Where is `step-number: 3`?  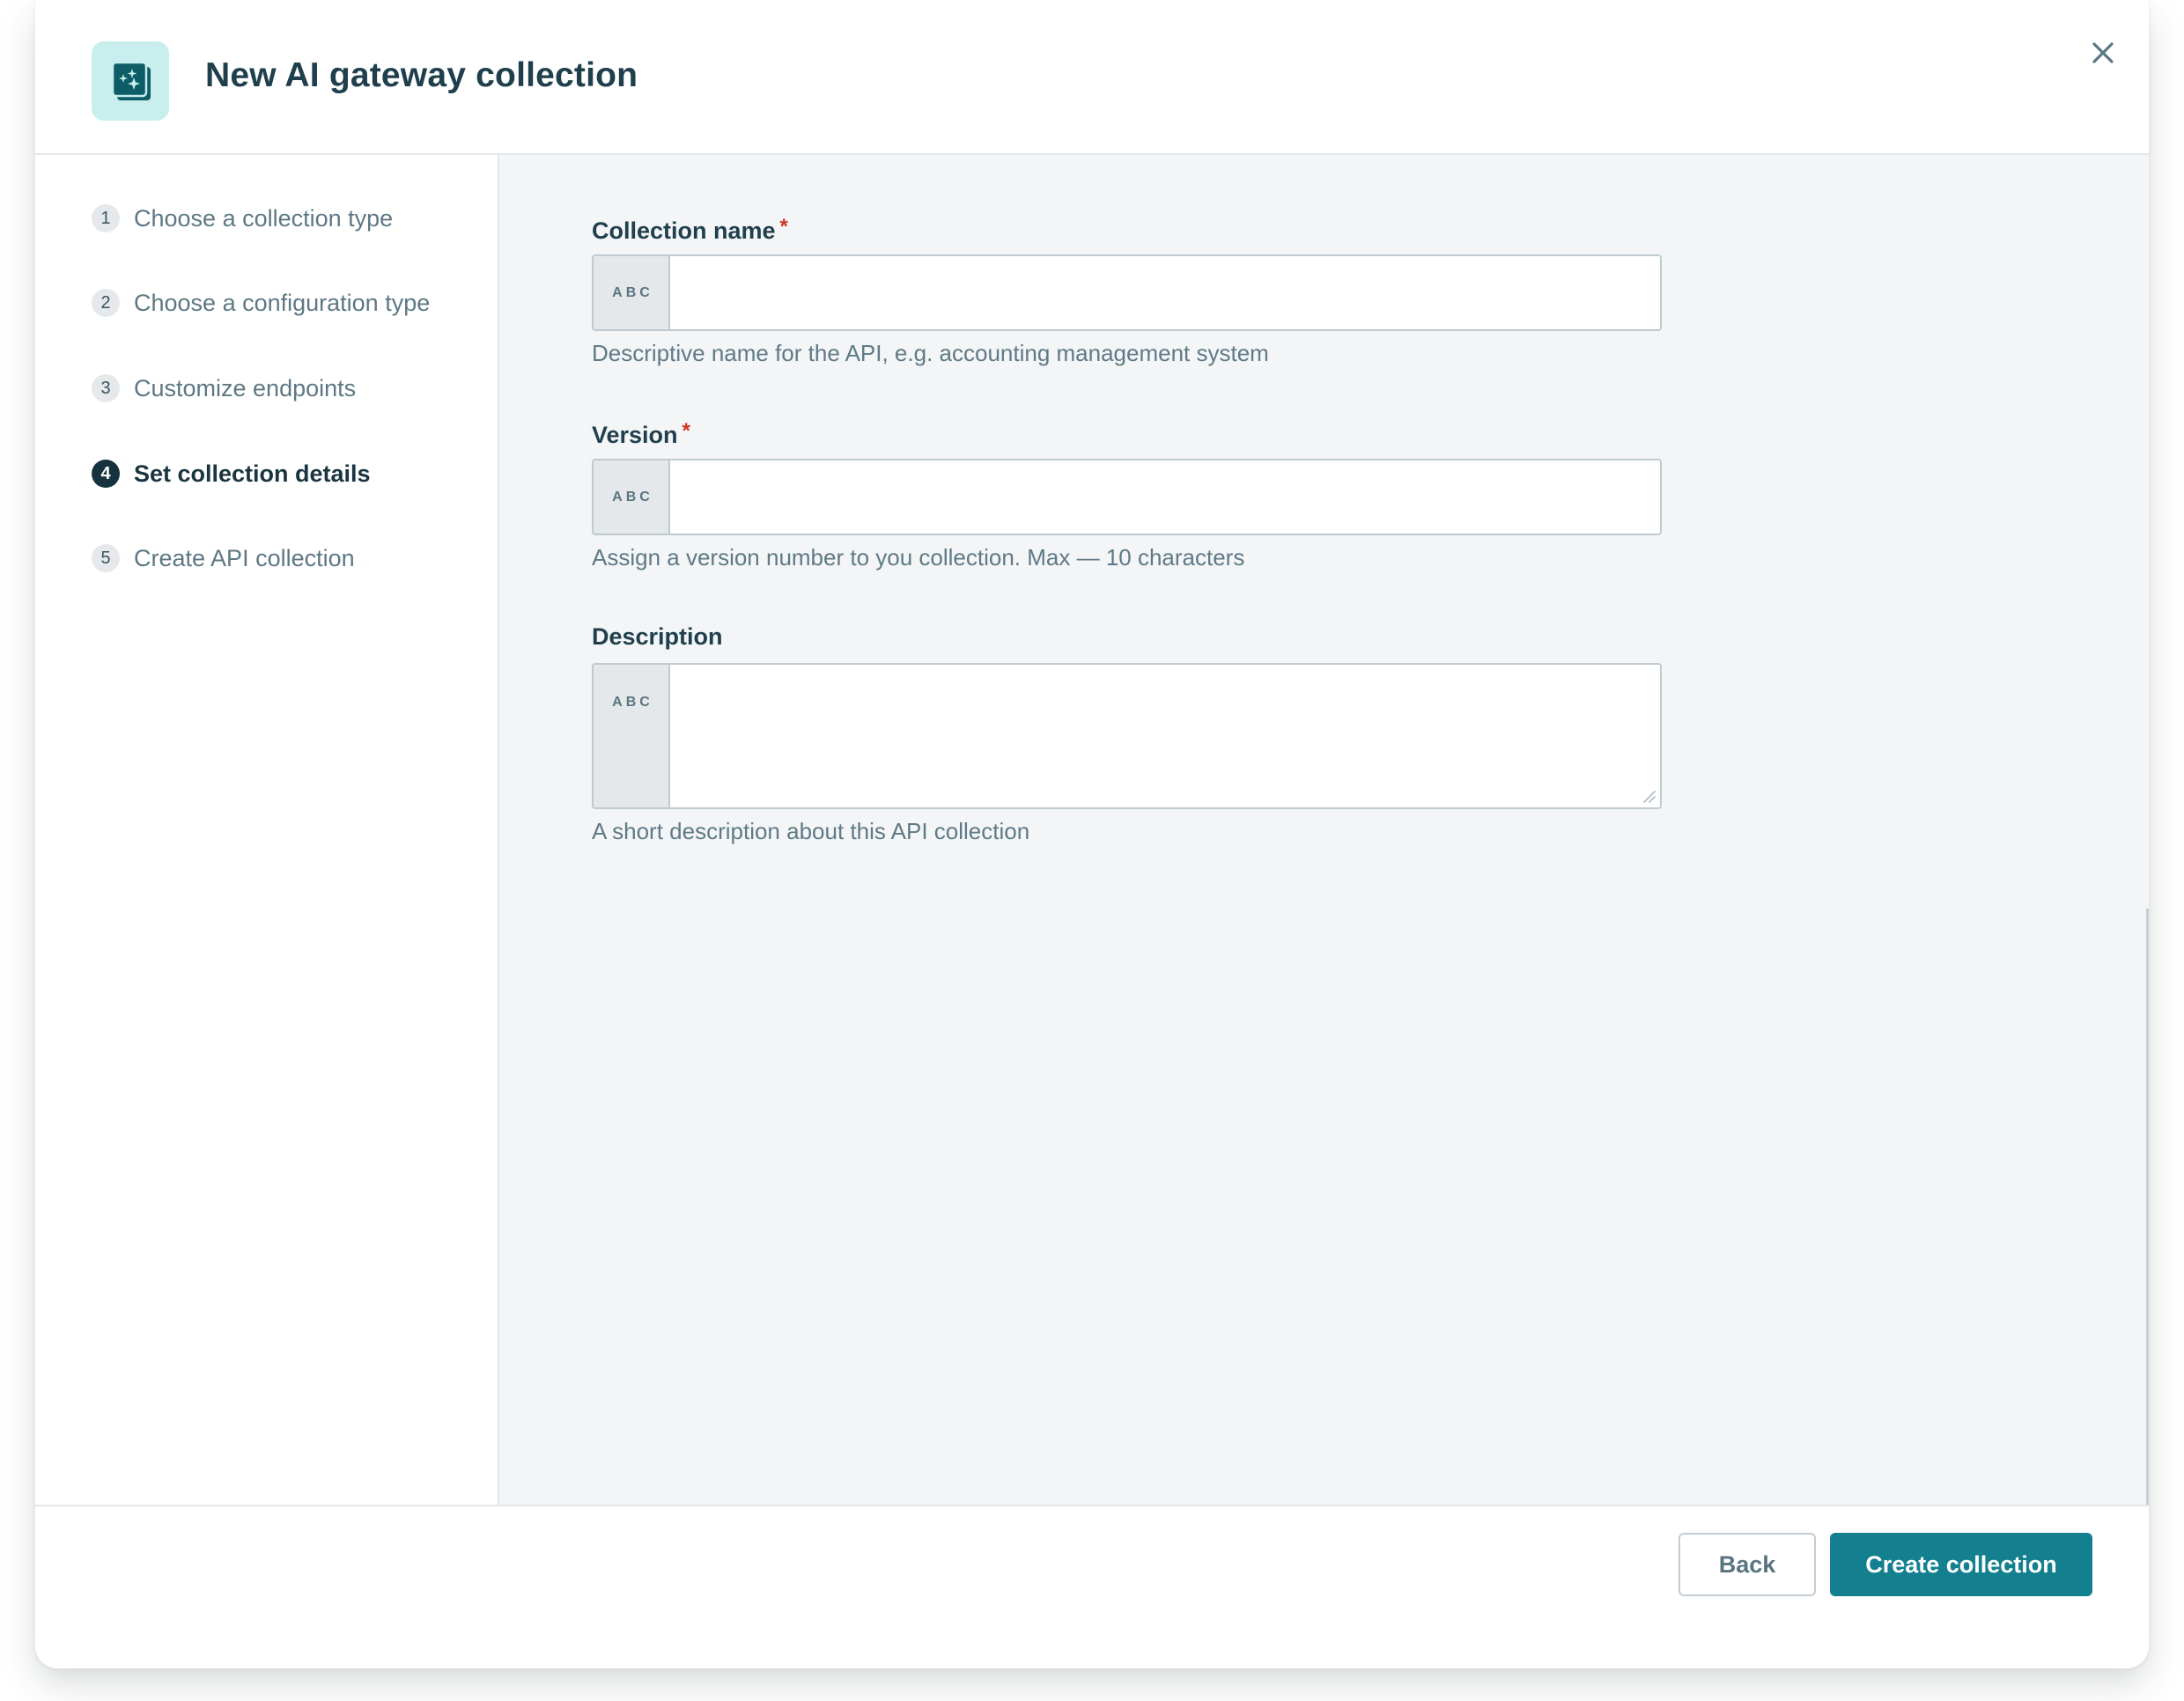
step-number: 3 is located at coordinates (106, 388).